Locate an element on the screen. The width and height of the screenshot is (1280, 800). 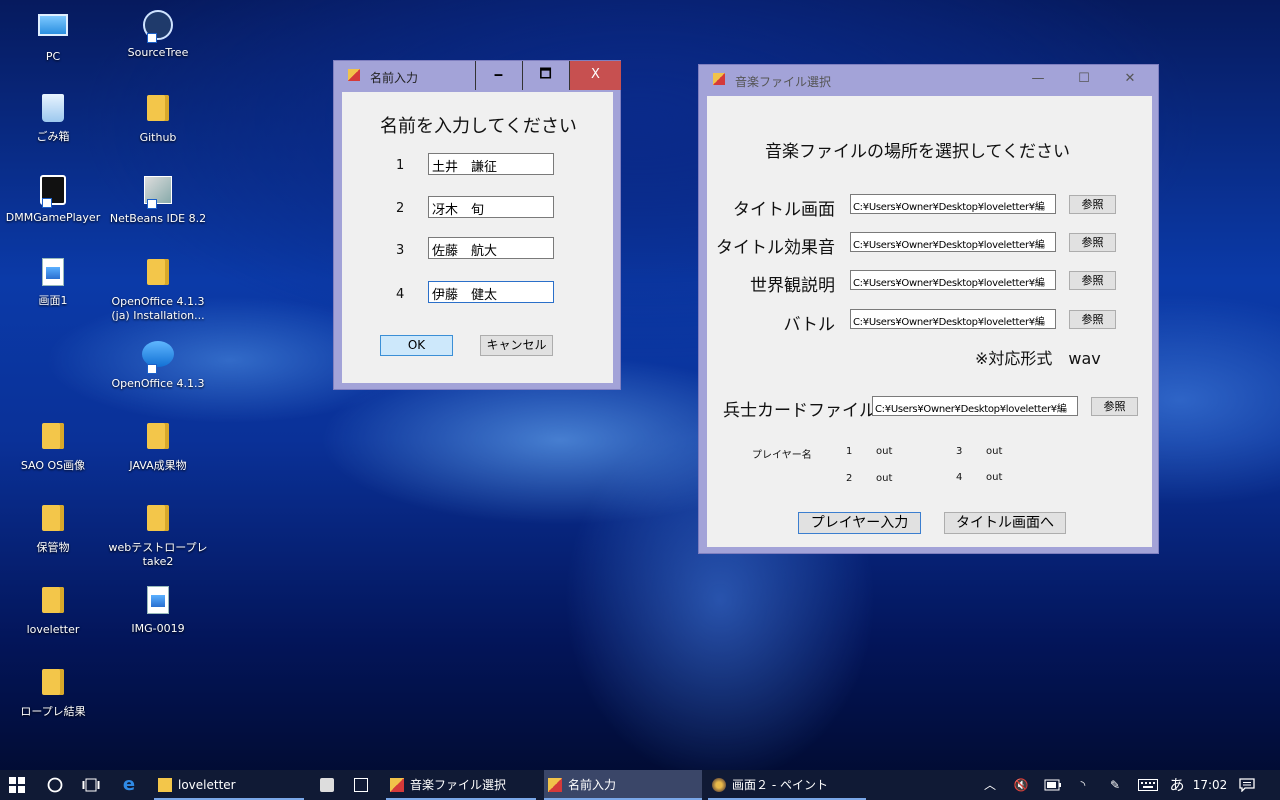
dialog-heading: 名前を入力してください is located at coordinates (478, 126).